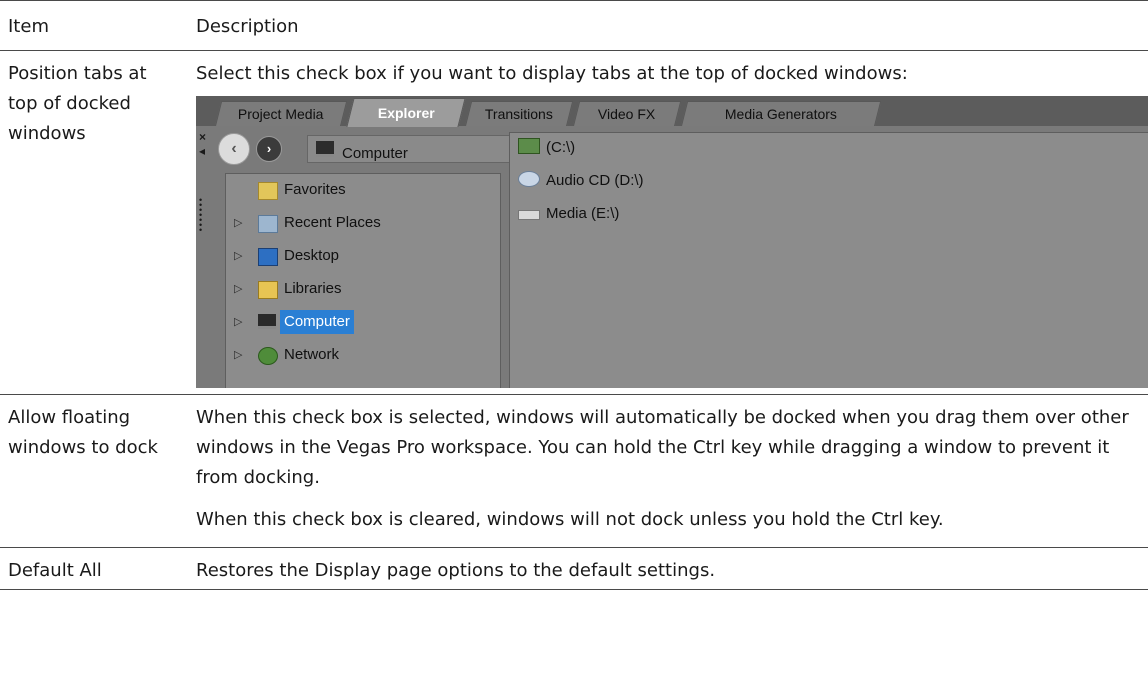 The image size is (1148, 677). Describe the element at coordinates (204, 137) in the screenshot. I see `close-icon: ×` at that location.